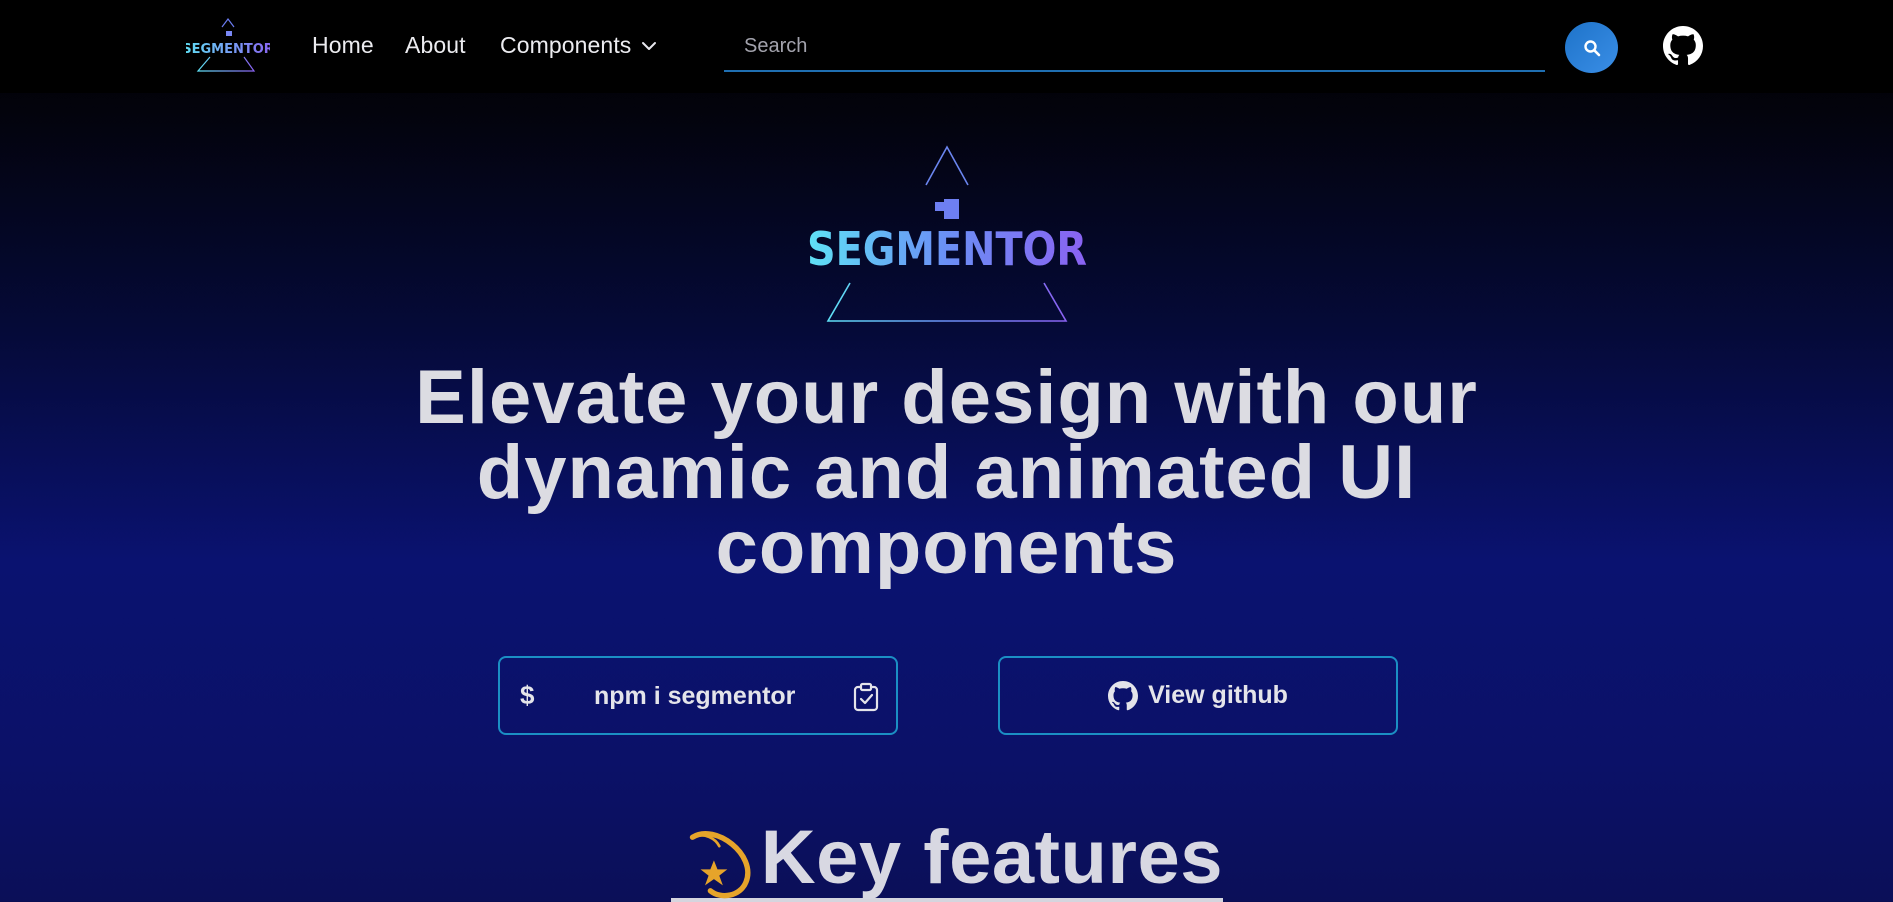 Image resolution: width=1893 pixels, height=902 pixels. Describe the element at coordinates (1218, 695) in the screenshot. I see `view-github-label: View github` at that location.